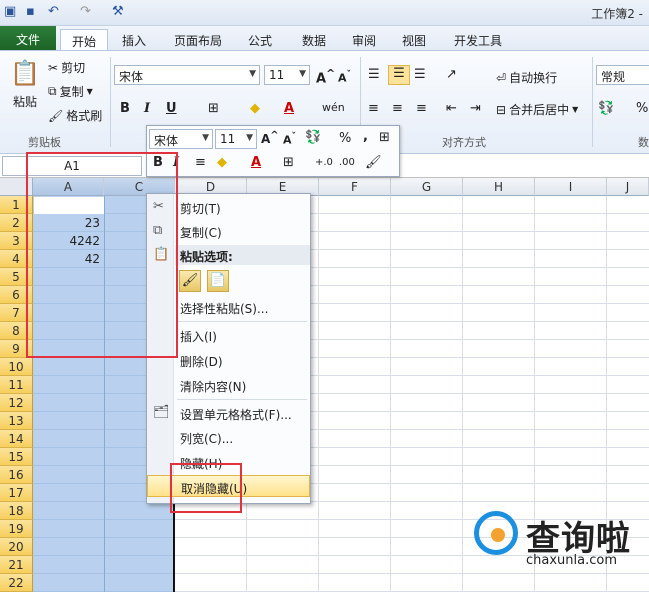 This screenshot has height=592, width=649. Describe the element at coordinates (451, 108) in the screenshot. I see `decrease-indent-icon: ⇤` at that location.